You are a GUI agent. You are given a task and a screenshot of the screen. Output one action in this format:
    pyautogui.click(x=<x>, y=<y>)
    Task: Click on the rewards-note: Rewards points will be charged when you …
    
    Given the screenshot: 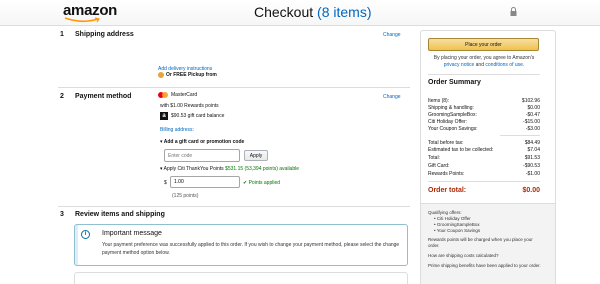 What is the action you would take?
    pyautogui.click(x=480, y=242)
    